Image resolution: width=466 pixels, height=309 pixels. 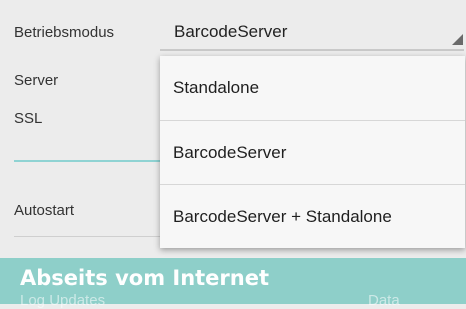 I want to click on server-field-underline, so click(x=89, y=161).